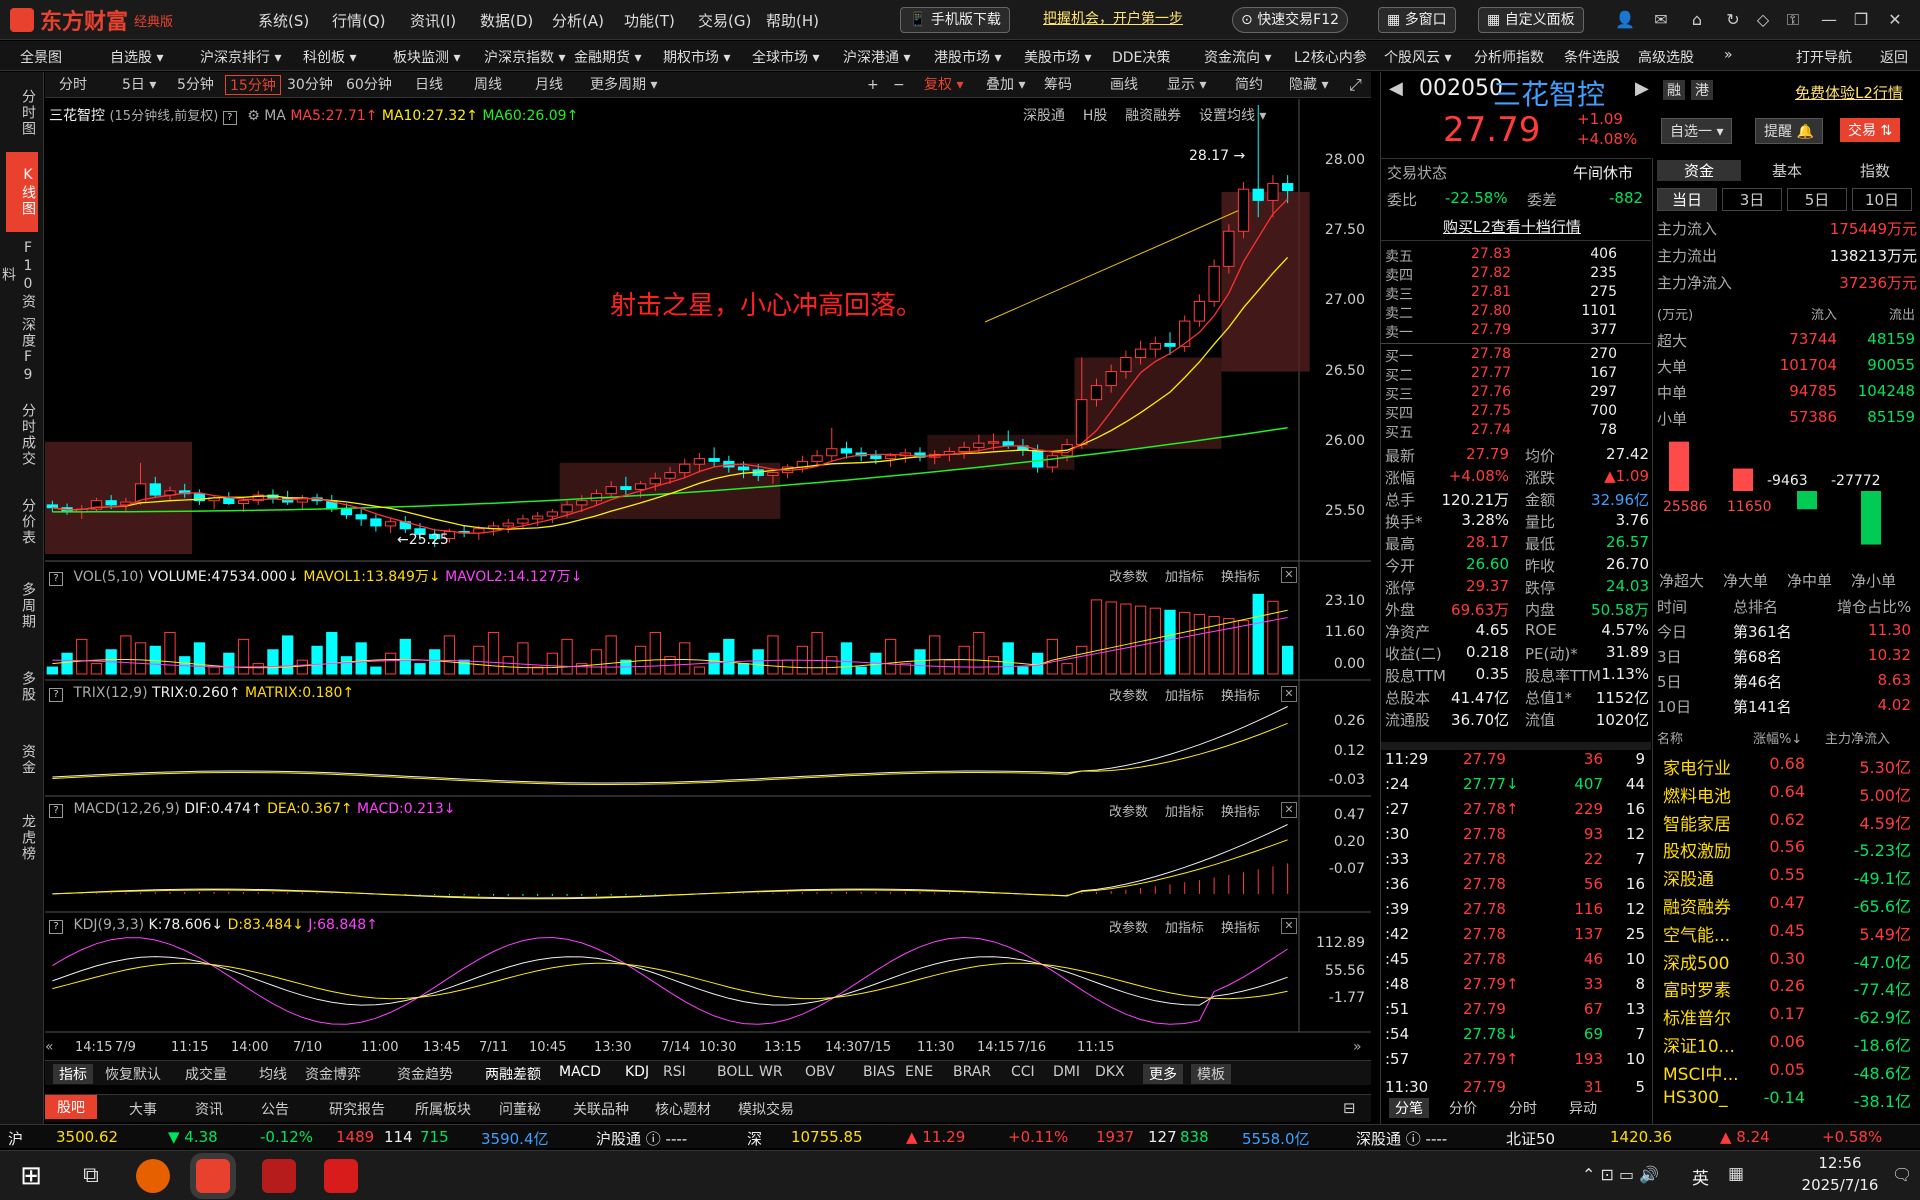 The image size is (1920, 1200). Describe the element at coordinates (1728, 55) in the screenshot. I see `nav-item-19: »` at that location.